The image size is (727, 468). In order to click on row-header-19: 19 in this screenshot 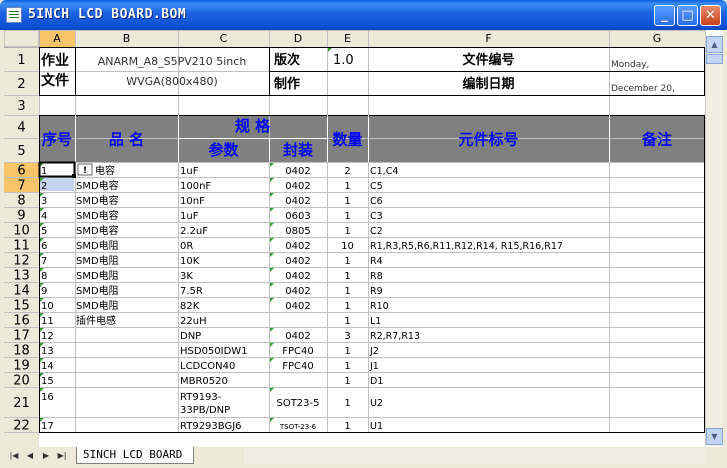, I will do `click(21, 366)`.